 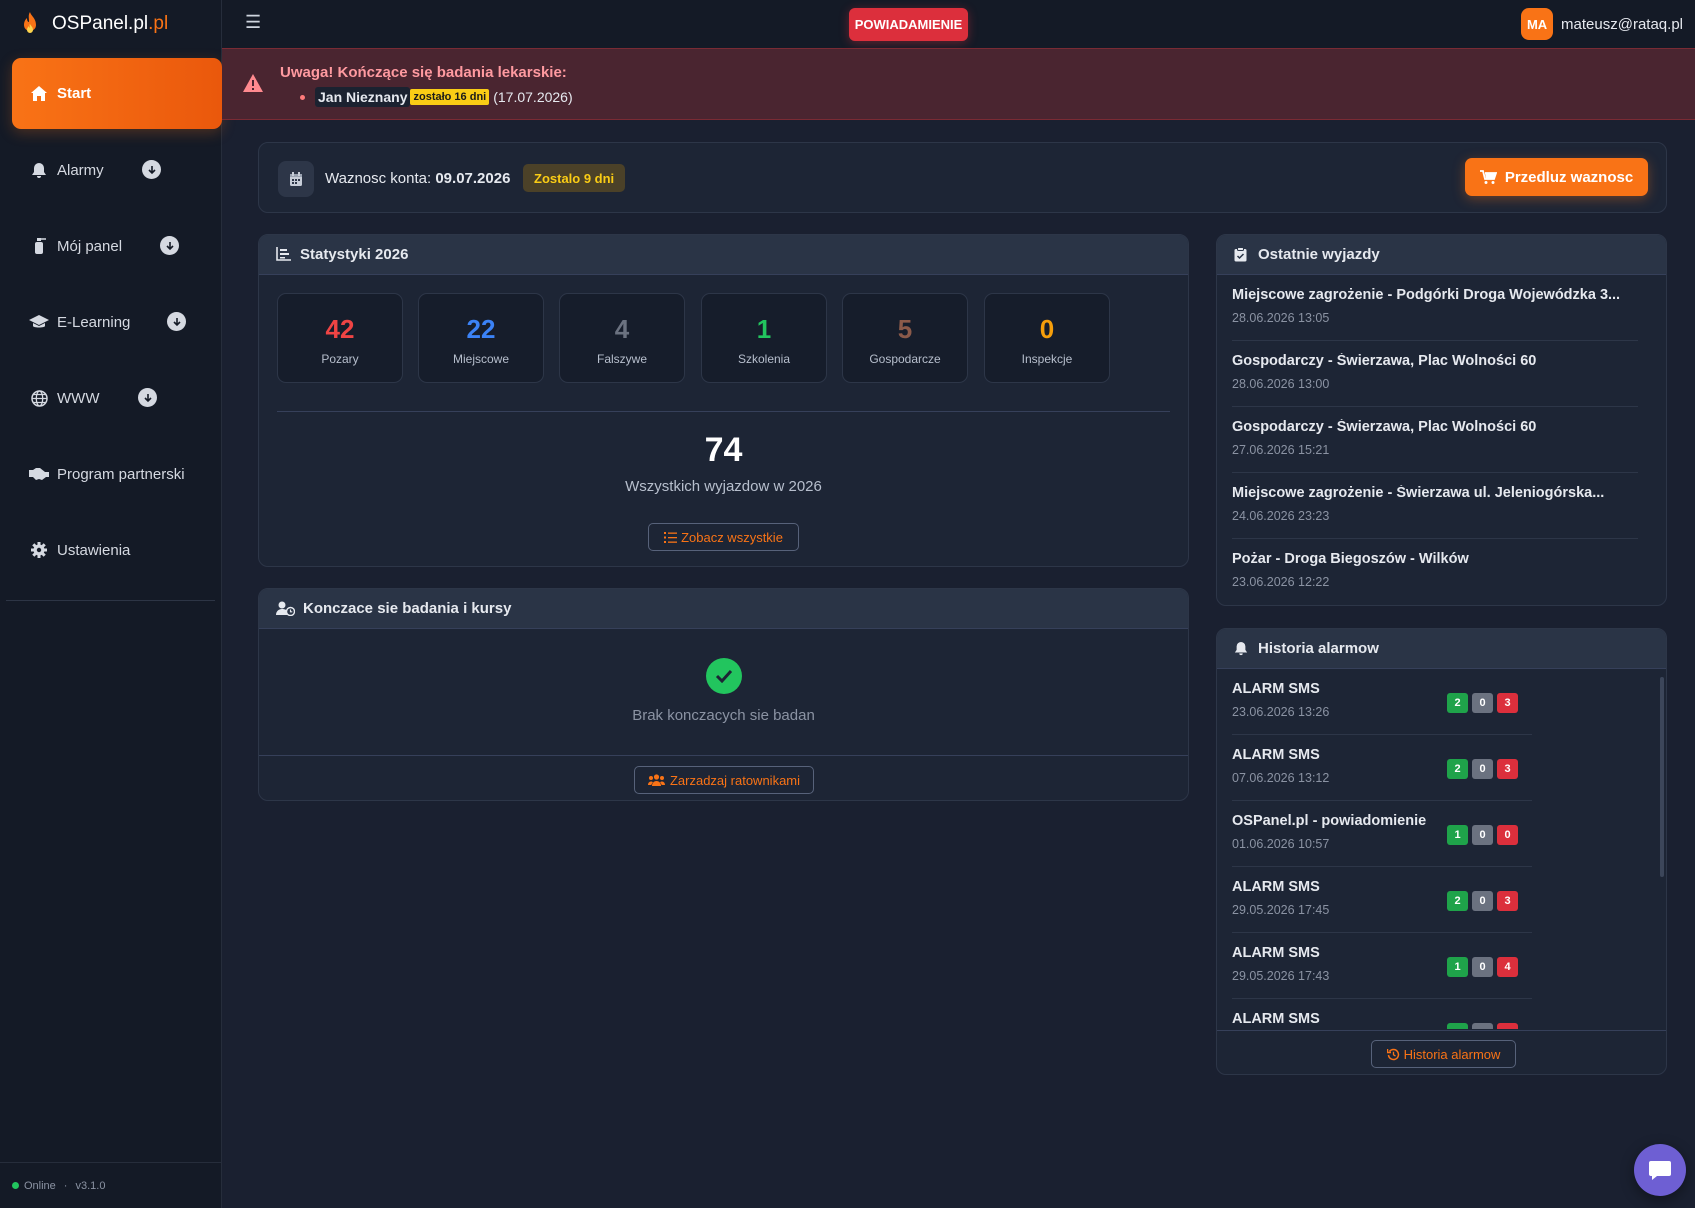 What do you see at coordinates (1242, 254) in the screenshot?
I see `clipboard-icon` at bounding box center [1242, 254].